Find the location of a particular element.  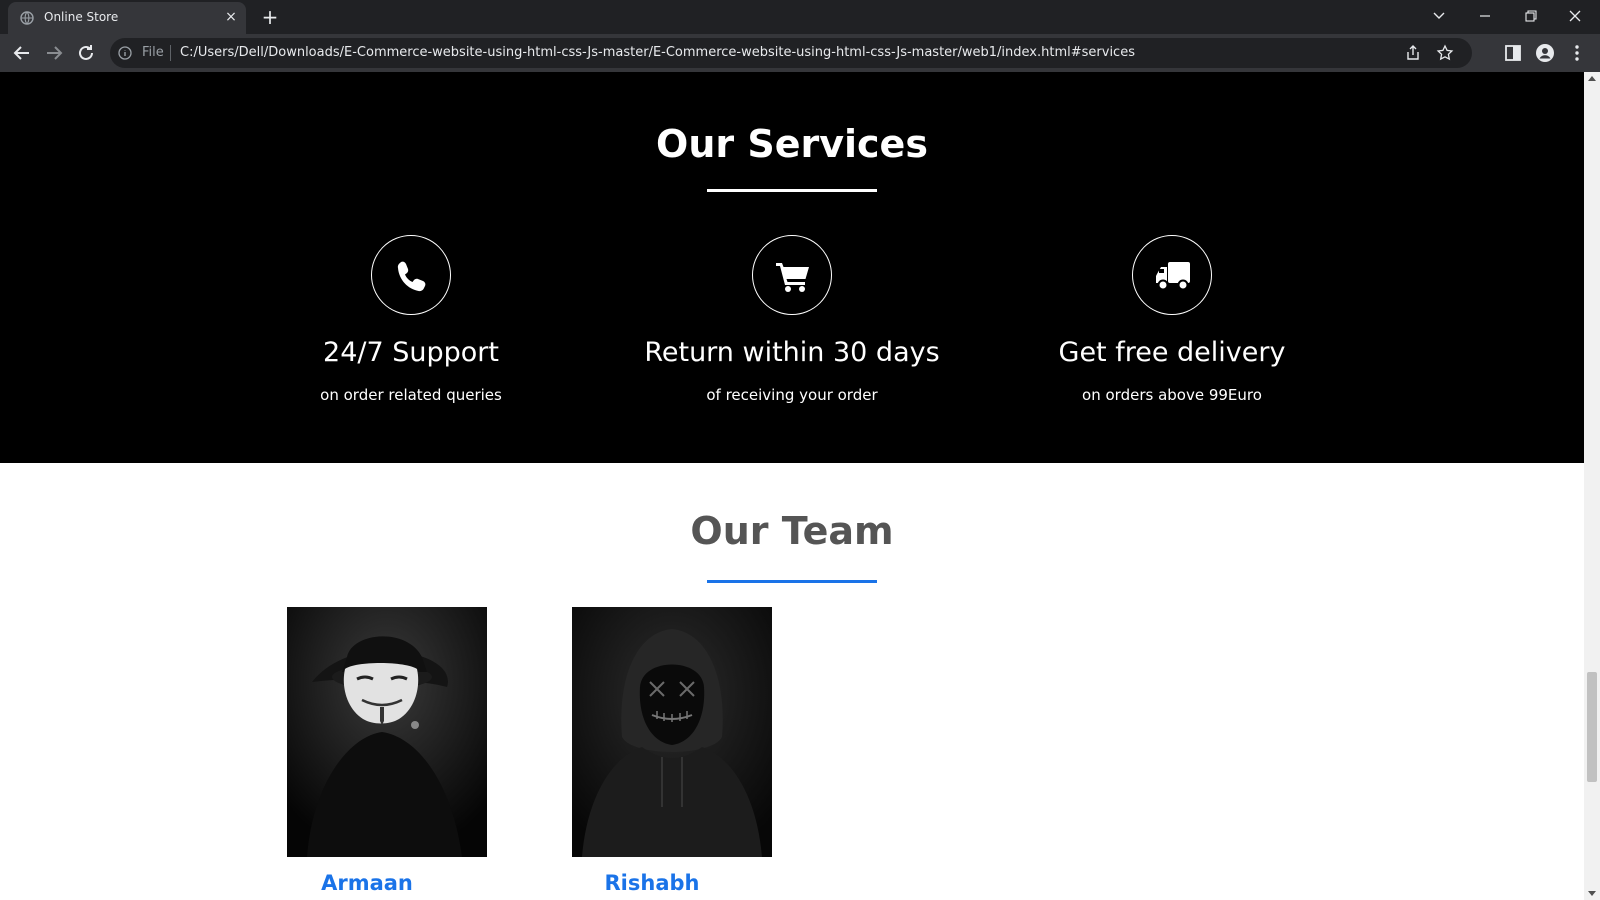

team-member-card: Armaan is located at coordinates (387, 751).